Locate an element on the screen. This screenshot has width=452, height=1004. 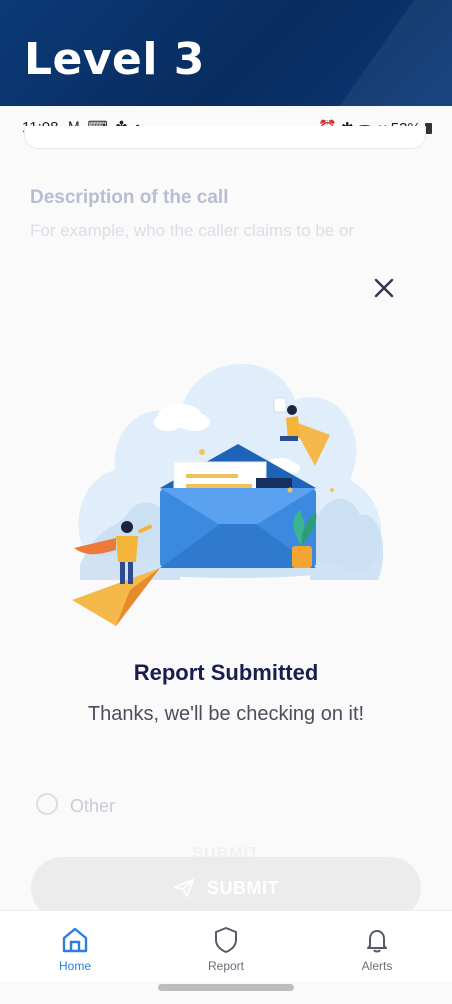
close-icon is located at coordinates (384, 288).